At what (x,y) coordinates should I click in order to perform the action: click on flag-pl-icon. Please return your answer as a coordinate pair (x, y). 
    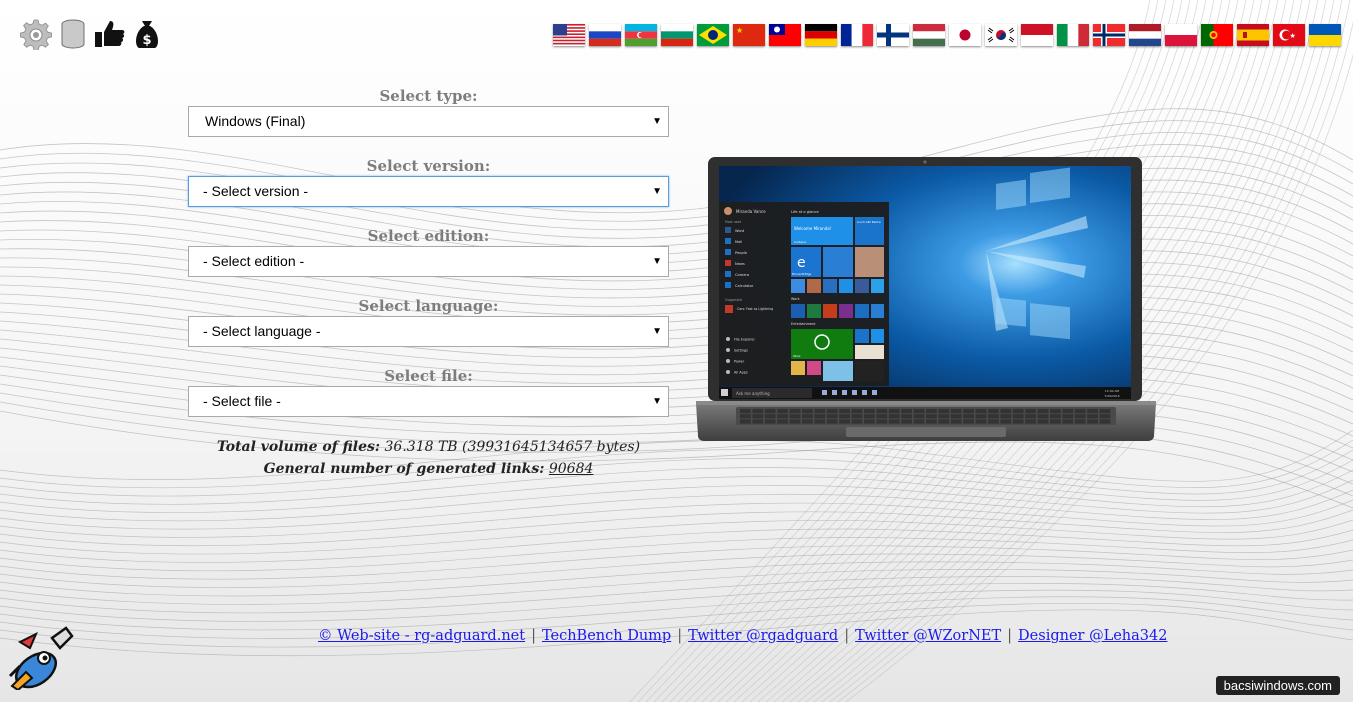
    Looking at the image, I should click on (1181, 35).